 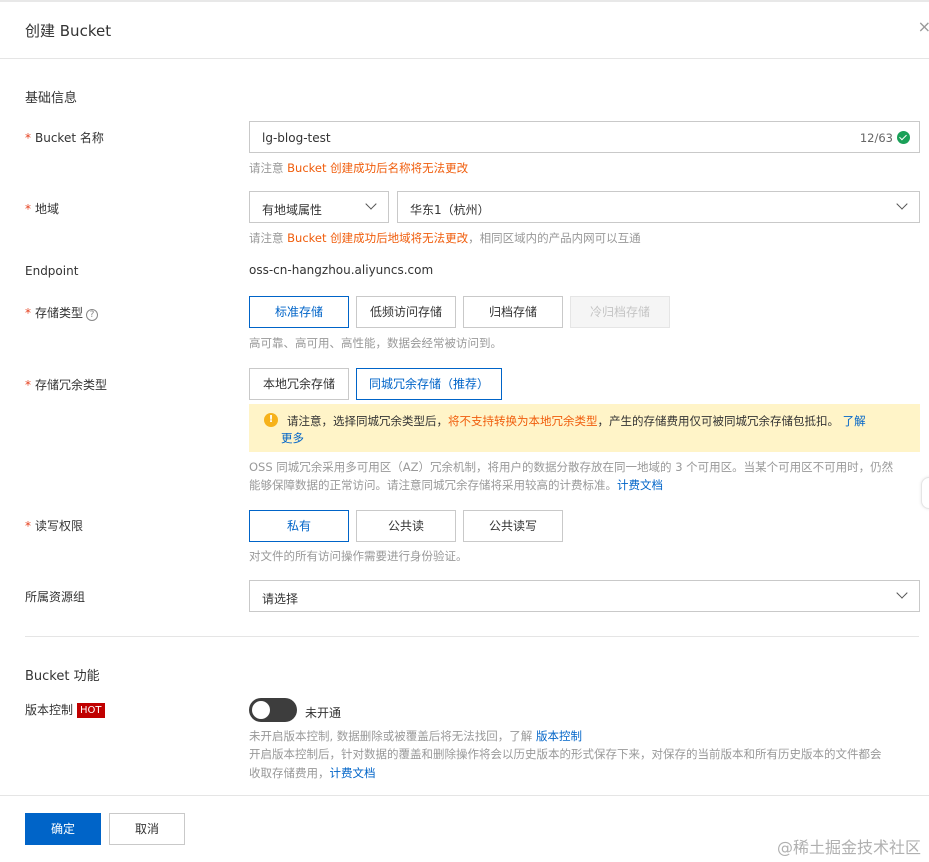 I want to click on confirm-button: 确定, so click(x=63, y=829).